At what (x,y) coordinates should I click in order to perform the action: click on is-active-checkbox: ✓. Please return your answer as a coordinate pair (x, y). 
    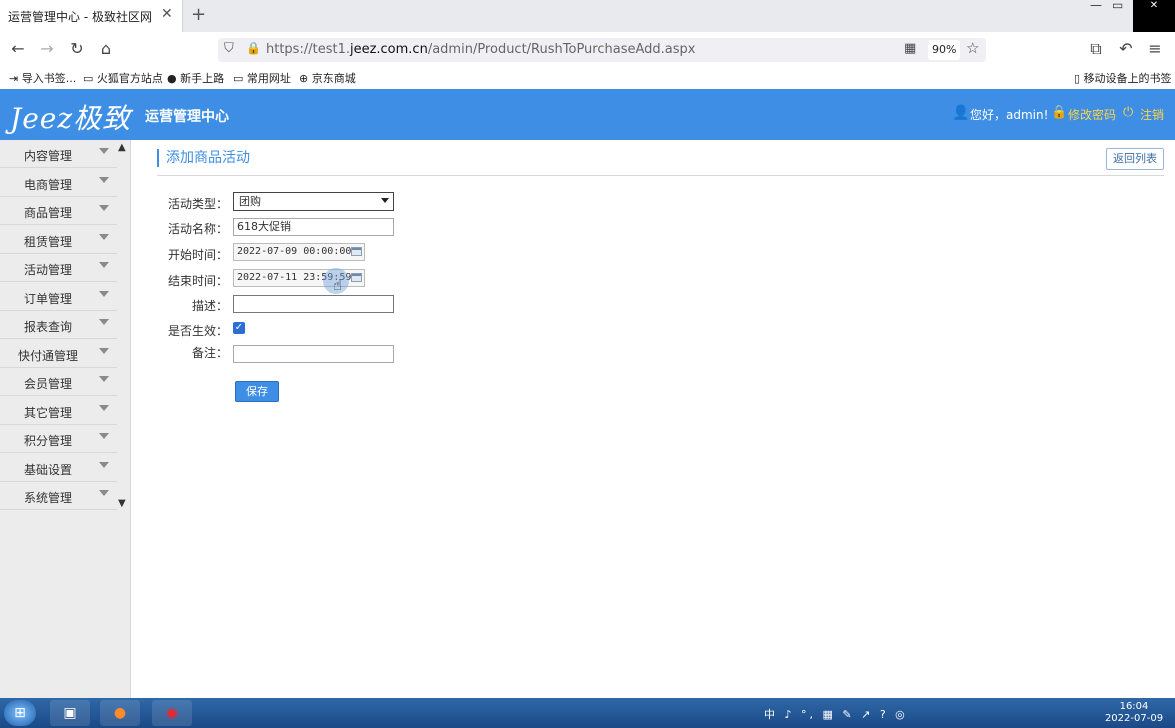
    Looking at the image, I should click on (239, 328).